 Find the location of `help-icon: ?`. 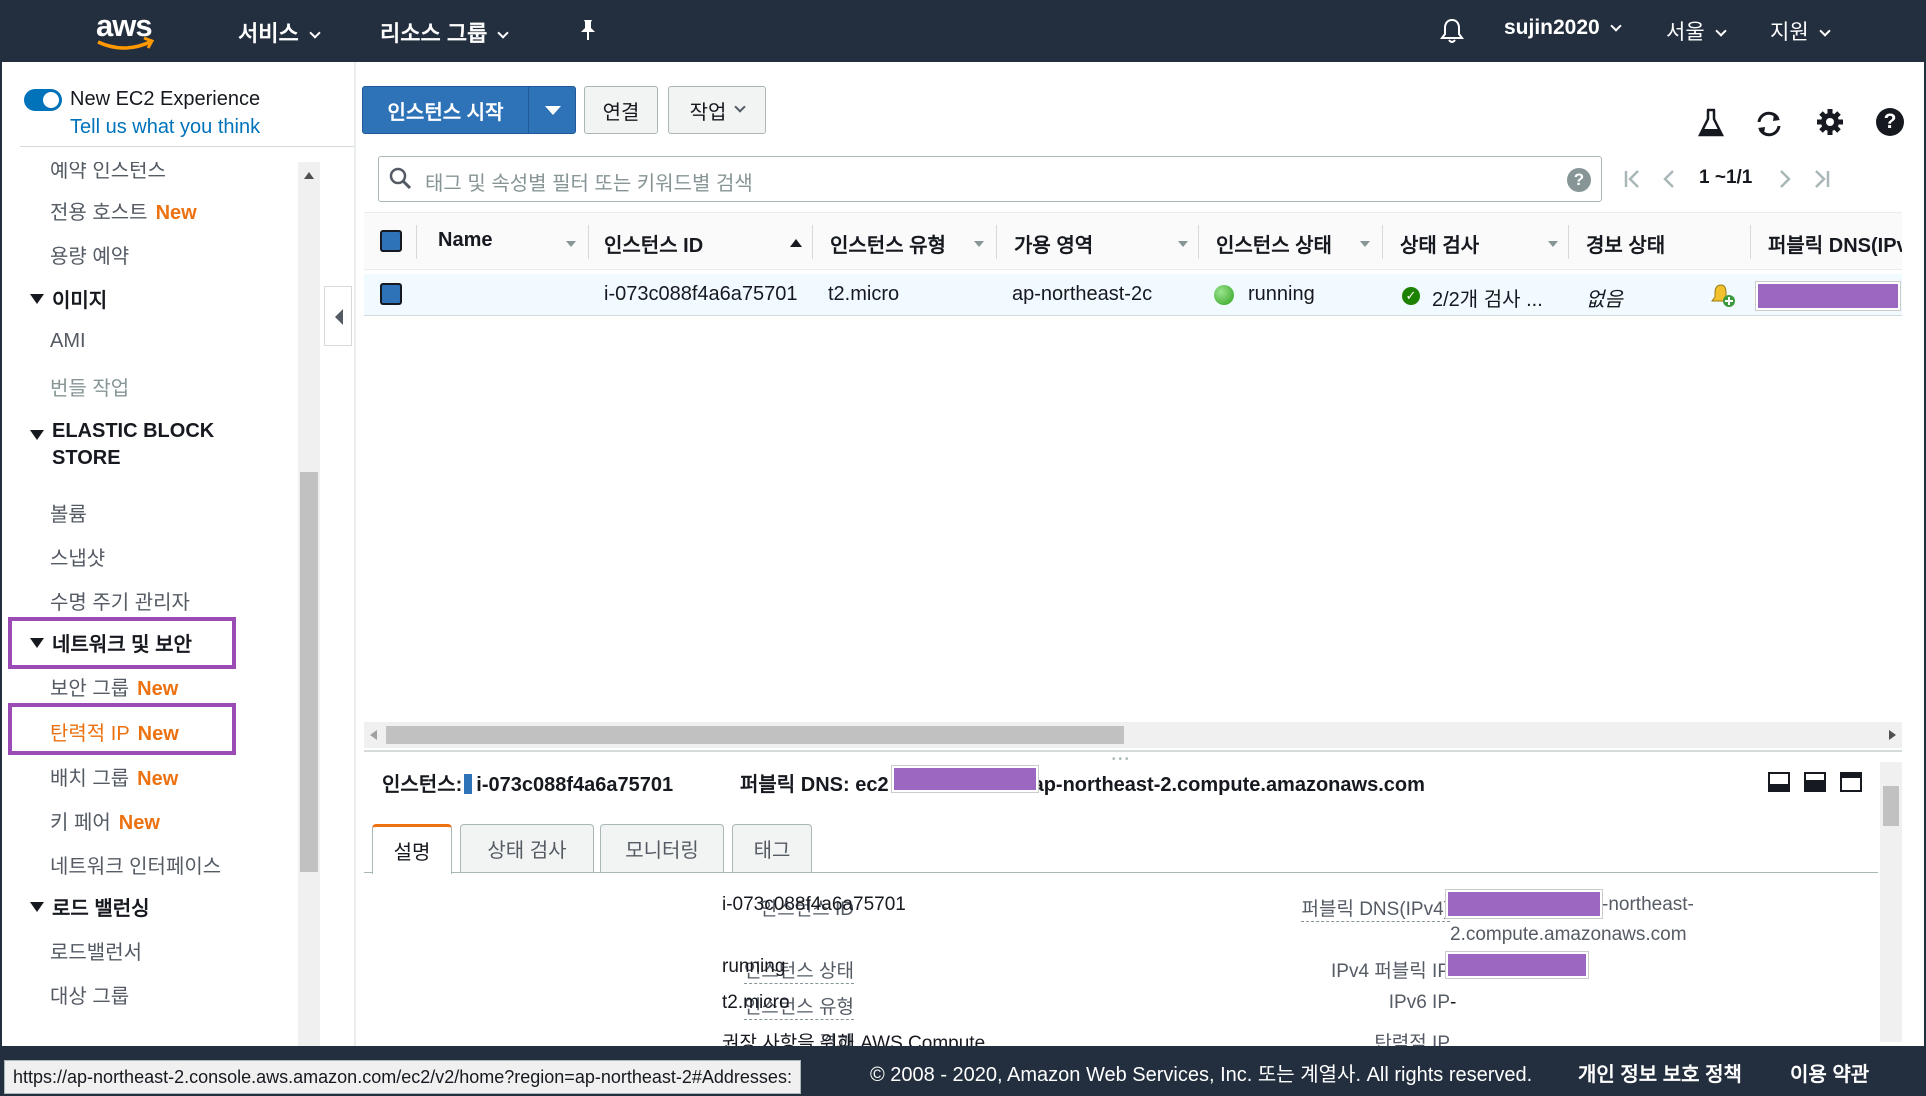

help-icon: ? is located at coordinates (1890, 122).